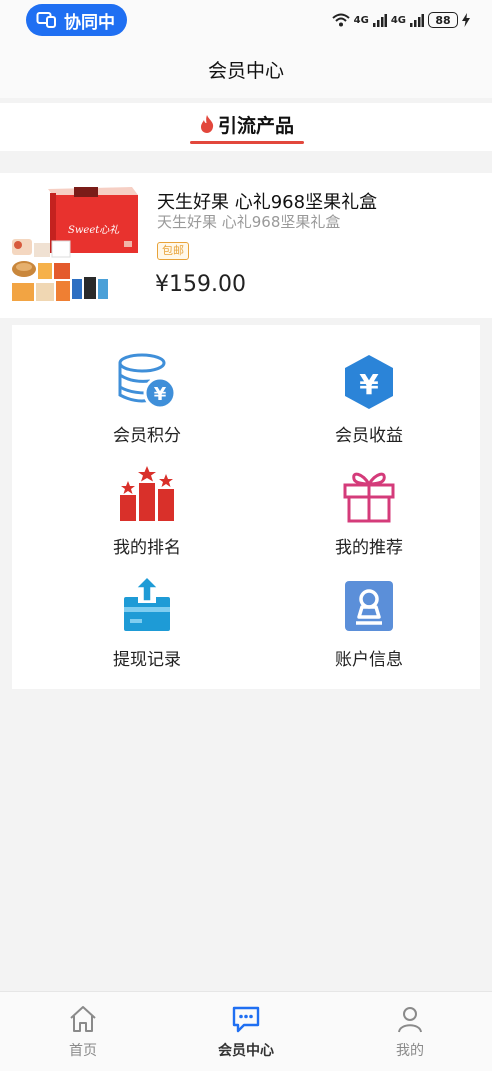 The height and width of the screenshot is (1071, 492). What do you see at coordinates (249, 222) in the screenshot?
I see `product-subtitle: 天生好果 心礼968坚果礼盒` at bounding box center [249, 222].